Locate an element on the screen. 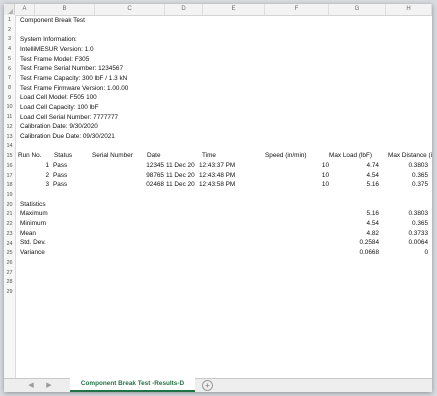  system-info-cell: Calibration Date: 9/30/2020 is located at coordinates (59, 127).